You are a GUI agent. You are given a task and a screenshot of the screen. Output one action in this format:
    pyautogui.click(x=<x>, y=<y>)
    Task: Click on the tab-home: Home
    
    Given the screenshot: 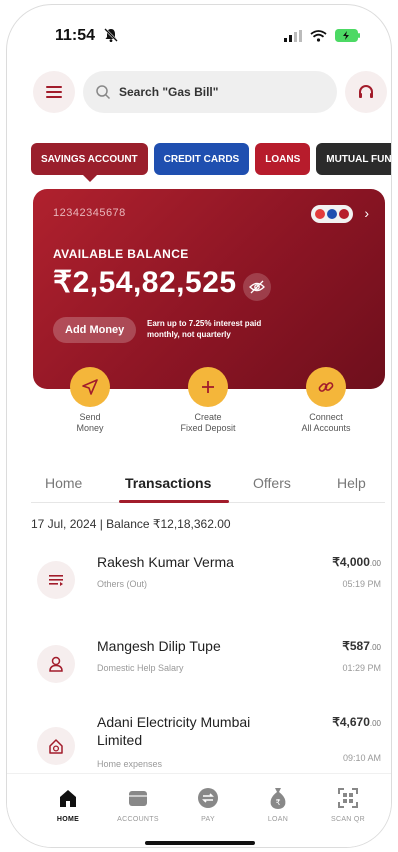 What is the action you would take?
    pyautogui.click(x=63, y=483)
    